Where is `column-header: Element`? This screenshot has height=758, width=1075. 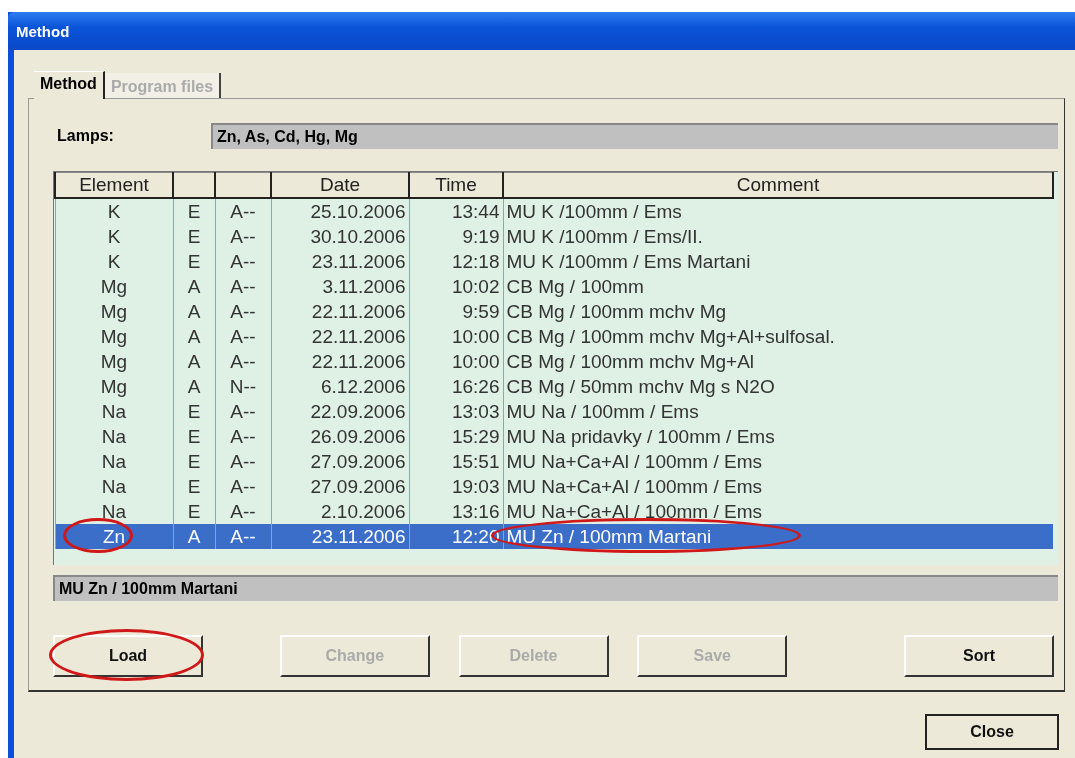 column-header: Element is located at coordinates (114, 185).